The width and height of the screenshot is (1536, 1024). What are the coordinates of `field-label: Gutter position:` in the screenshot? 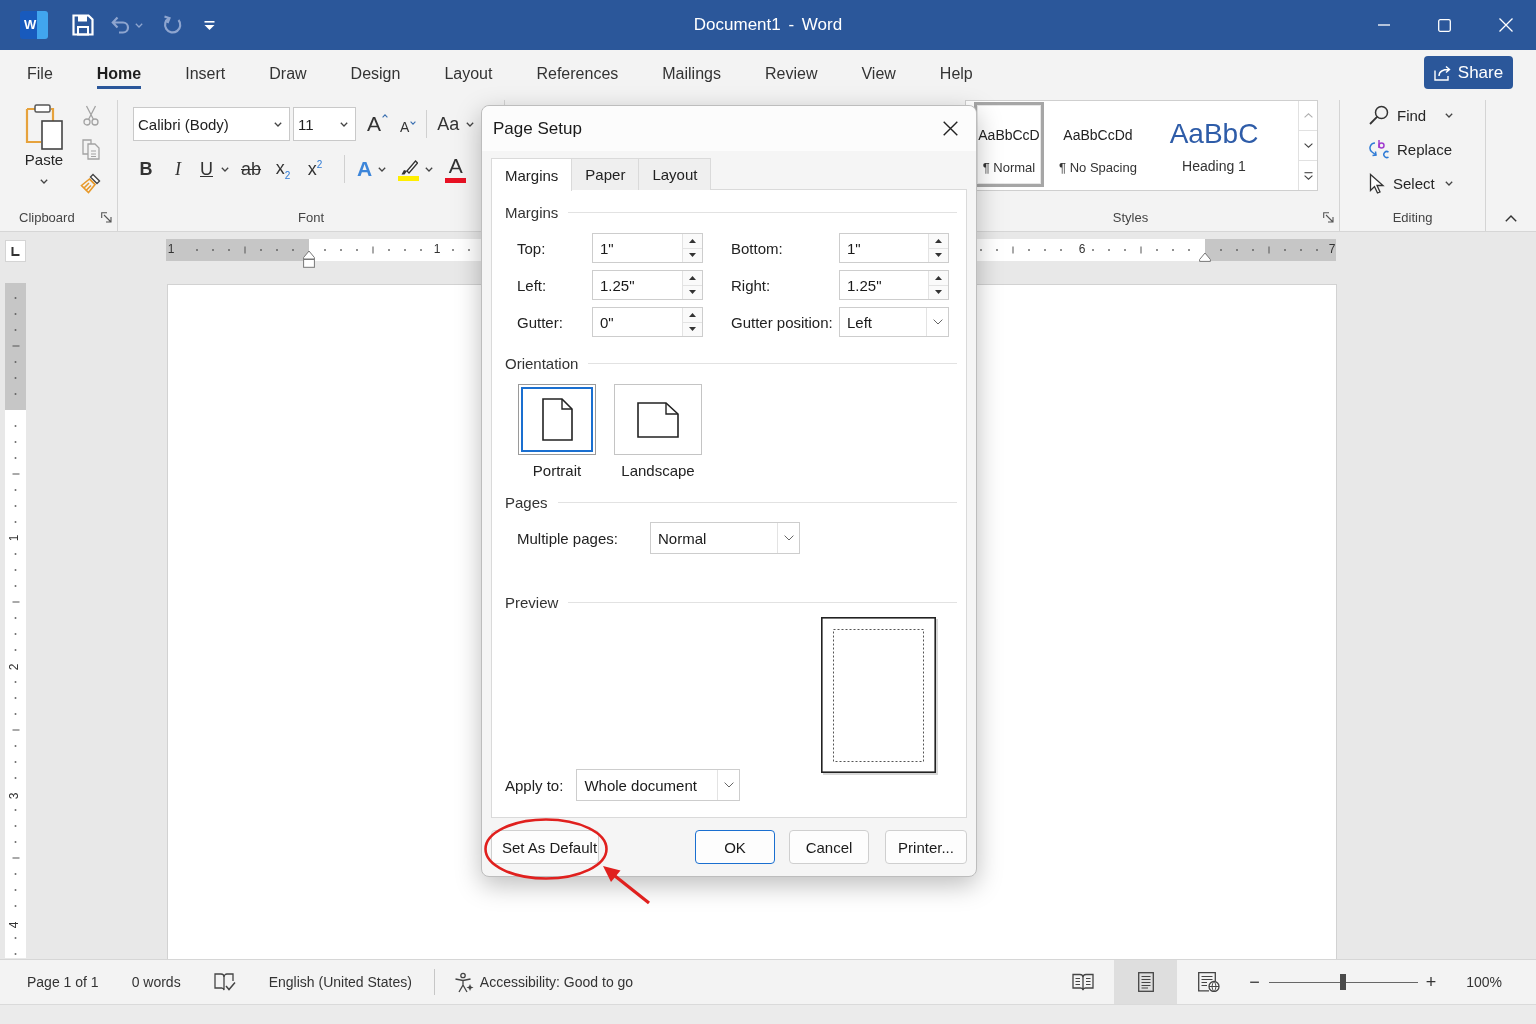 It's located at (782, 322).